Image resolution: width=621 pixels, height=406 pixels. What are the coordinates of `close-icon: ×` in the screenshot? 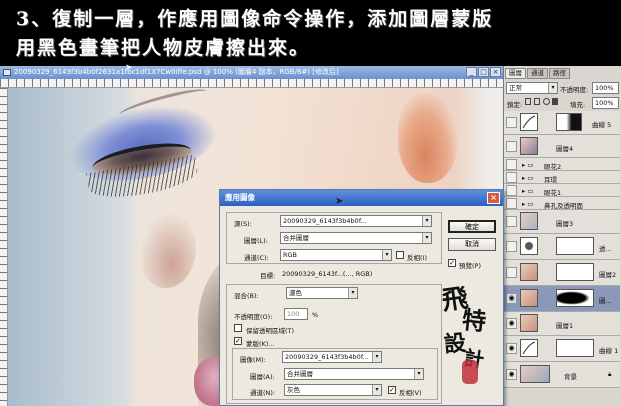 It's located at (493, 198).